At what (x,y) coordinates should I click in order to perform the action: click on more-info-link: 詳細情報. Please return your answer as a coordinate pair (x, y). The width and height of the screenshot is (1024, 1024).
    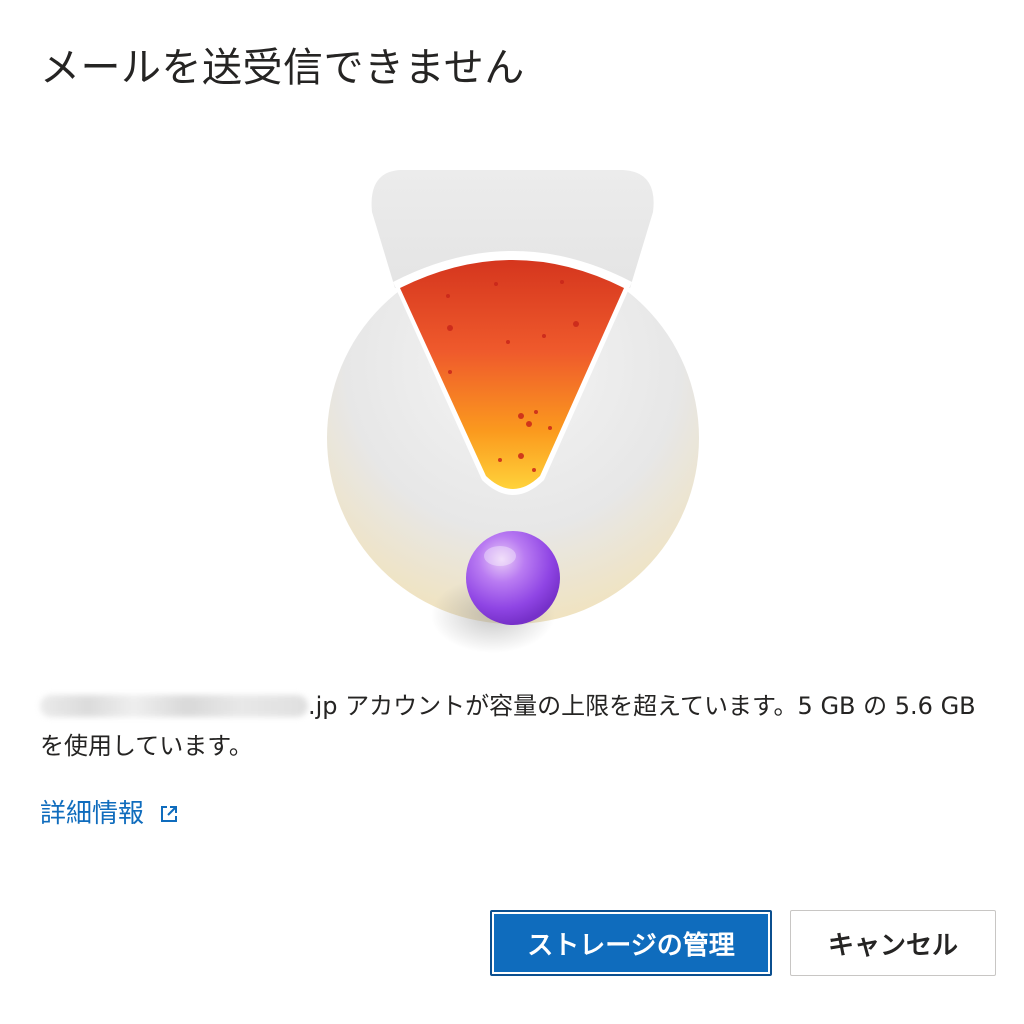
    Looking at the image, I should click on (110, 814).